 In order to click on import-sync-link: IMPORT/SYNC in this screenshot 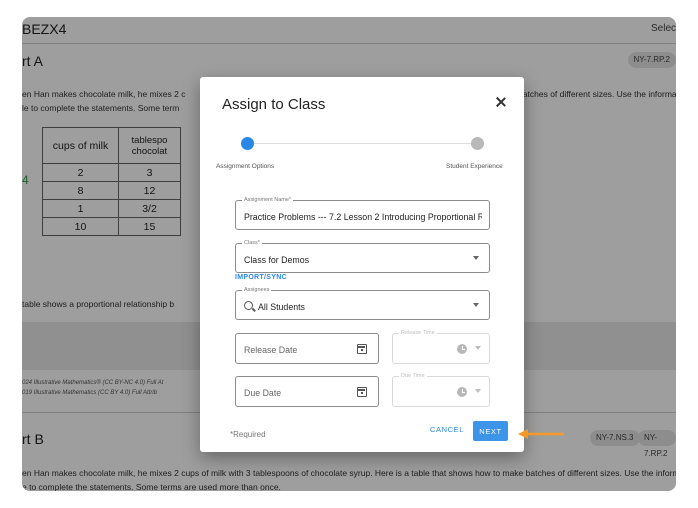, I will do `click(261, 277)`.